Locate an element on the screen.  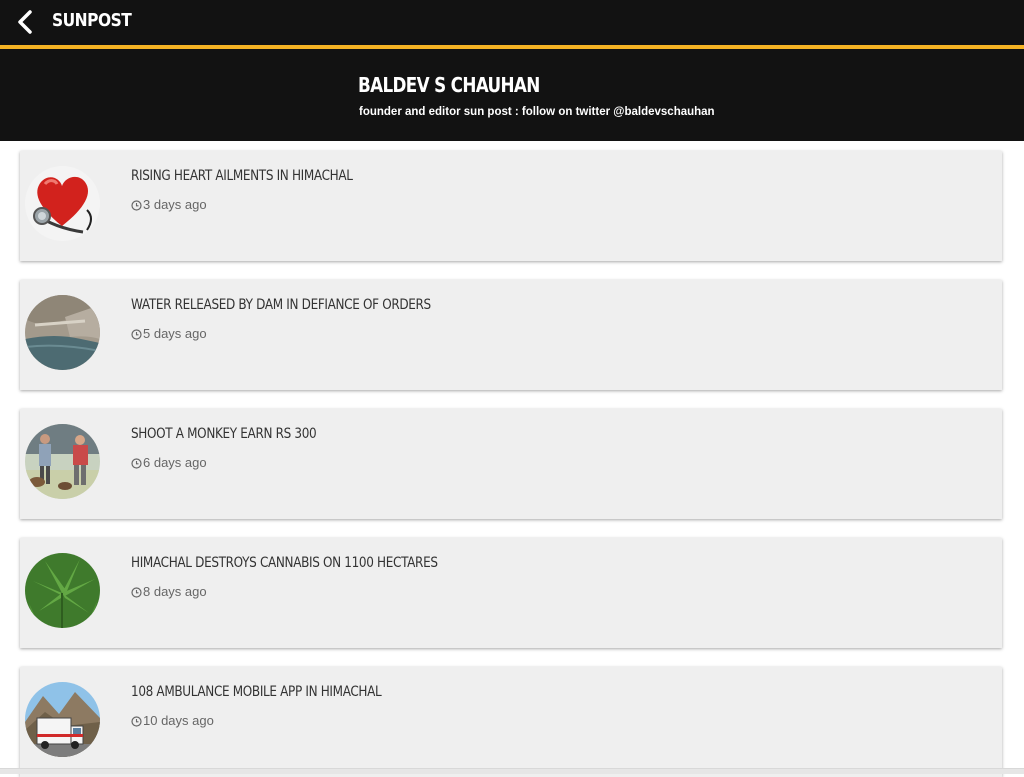
chevron-left-icon is located at coordinates (25, 22).